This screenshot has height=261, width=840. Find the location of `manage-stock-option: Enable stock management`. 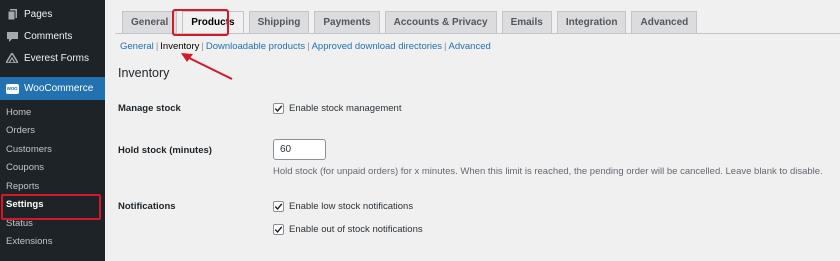

manage-stock-option: Enable stock management is located at coordinates (337, 108).